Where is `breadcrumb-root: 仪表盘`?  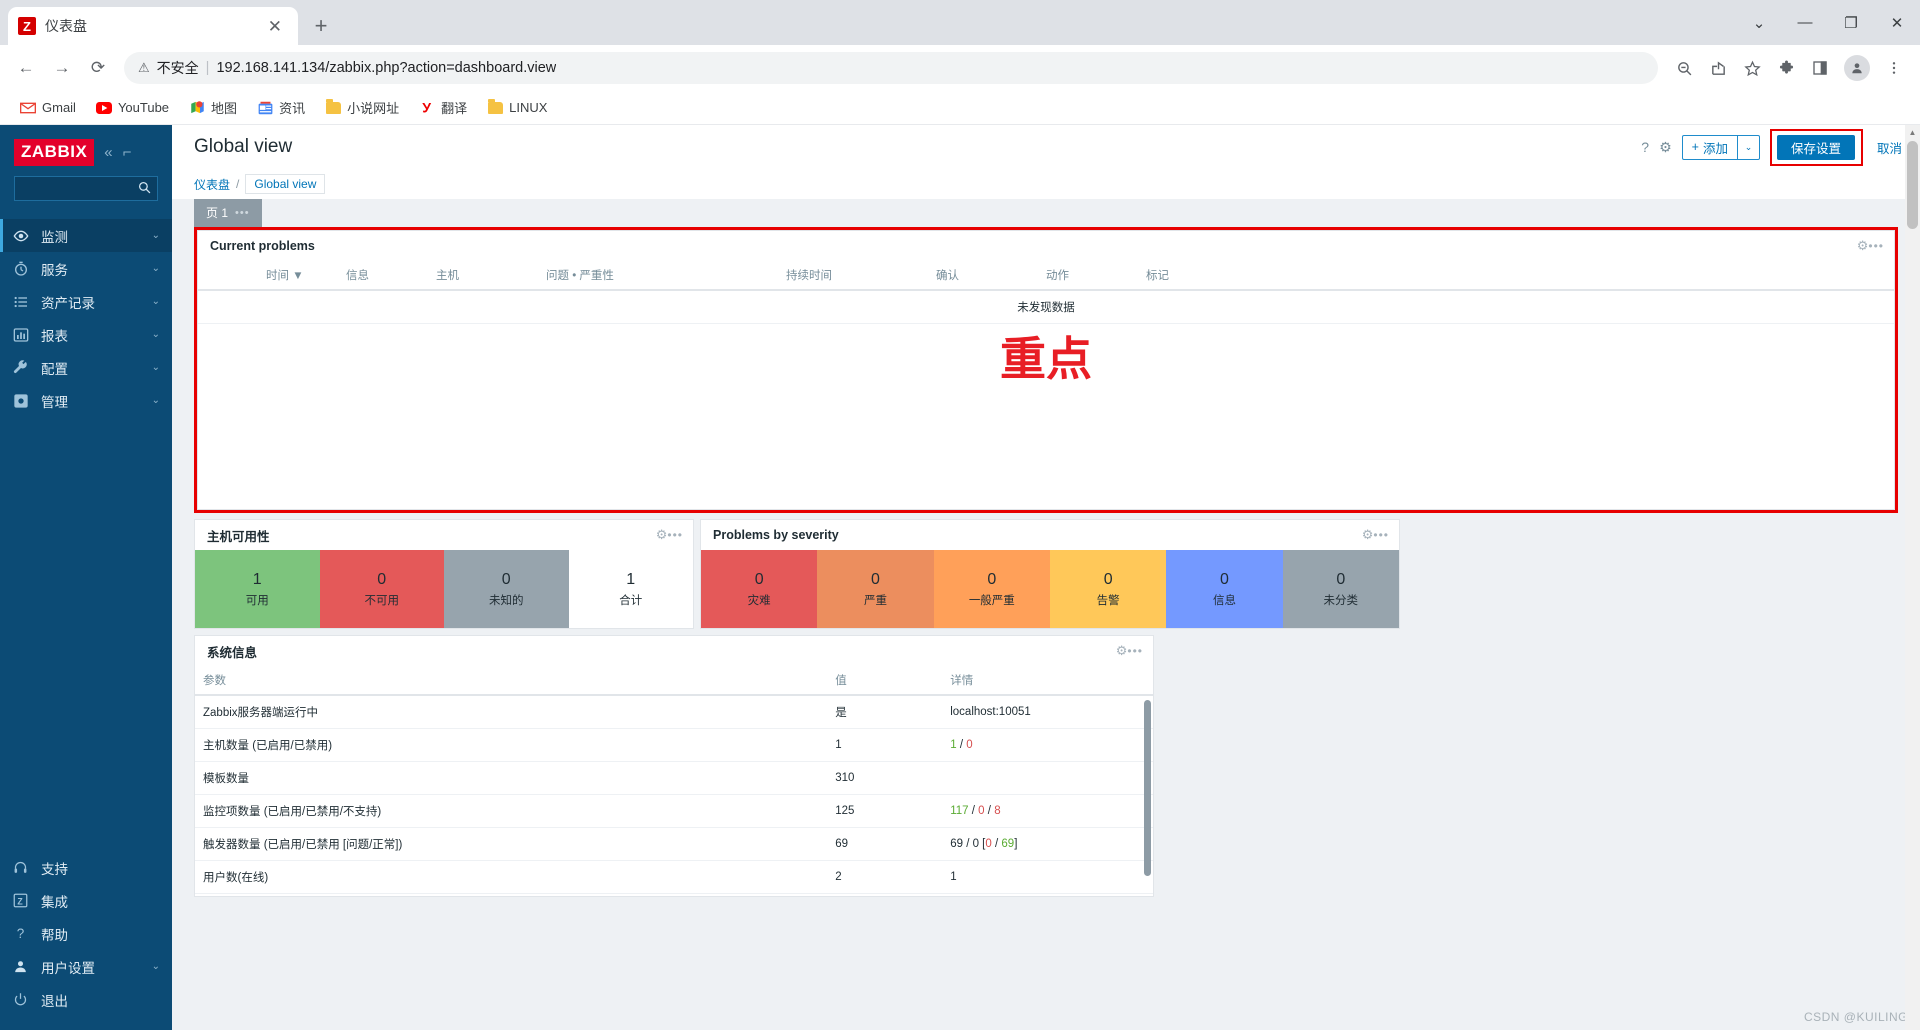 breadcrumb-root: 仪表盘 is located at coordinates (212, 184).